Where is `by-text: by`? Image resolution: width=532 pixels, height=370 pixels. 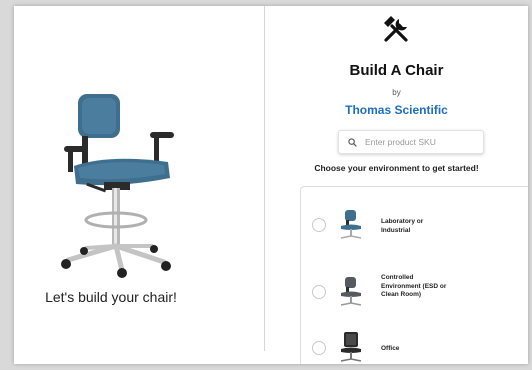
by-text: by is located at coordinates (396, 92).